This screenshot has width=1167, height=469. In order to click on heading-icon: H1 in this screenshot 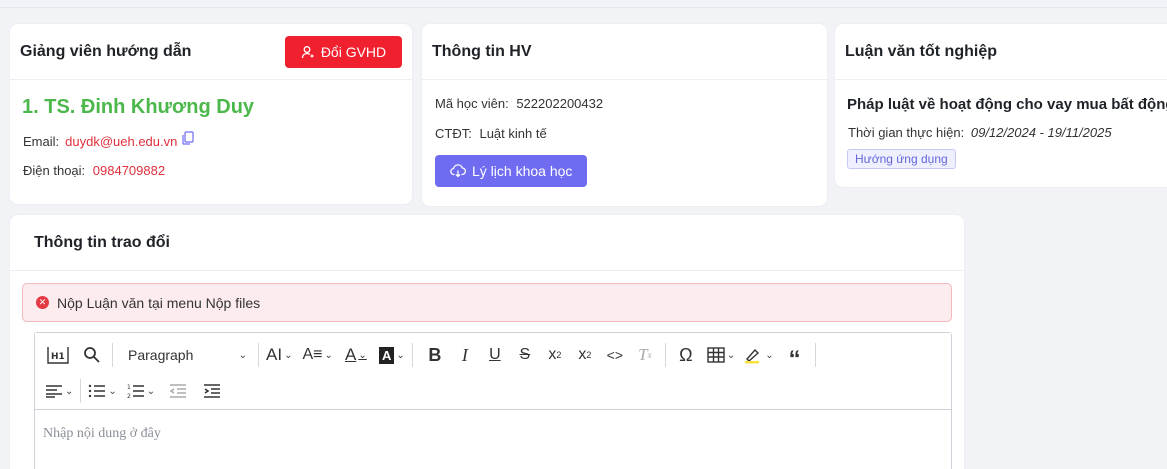, I will do `click(58, 355)`.